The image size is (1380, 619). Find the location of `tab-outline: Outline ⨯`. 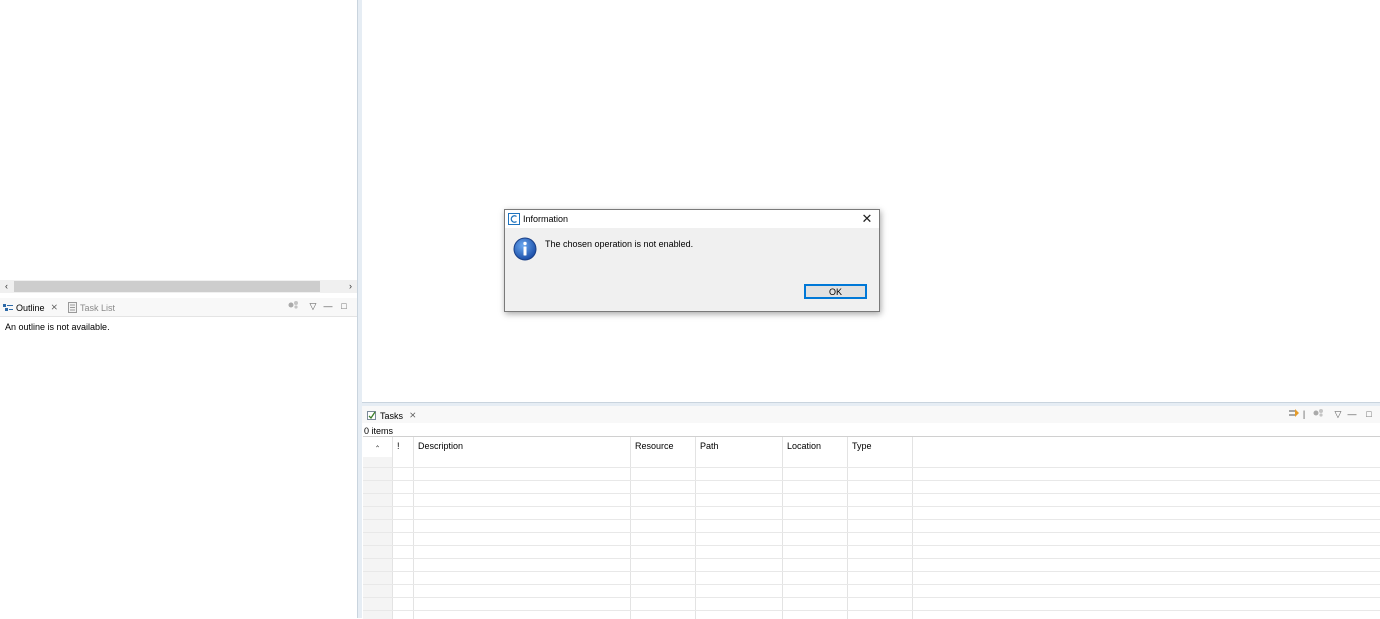

tab-outline: Outline ⨯ is located at coordinates (30, 307).